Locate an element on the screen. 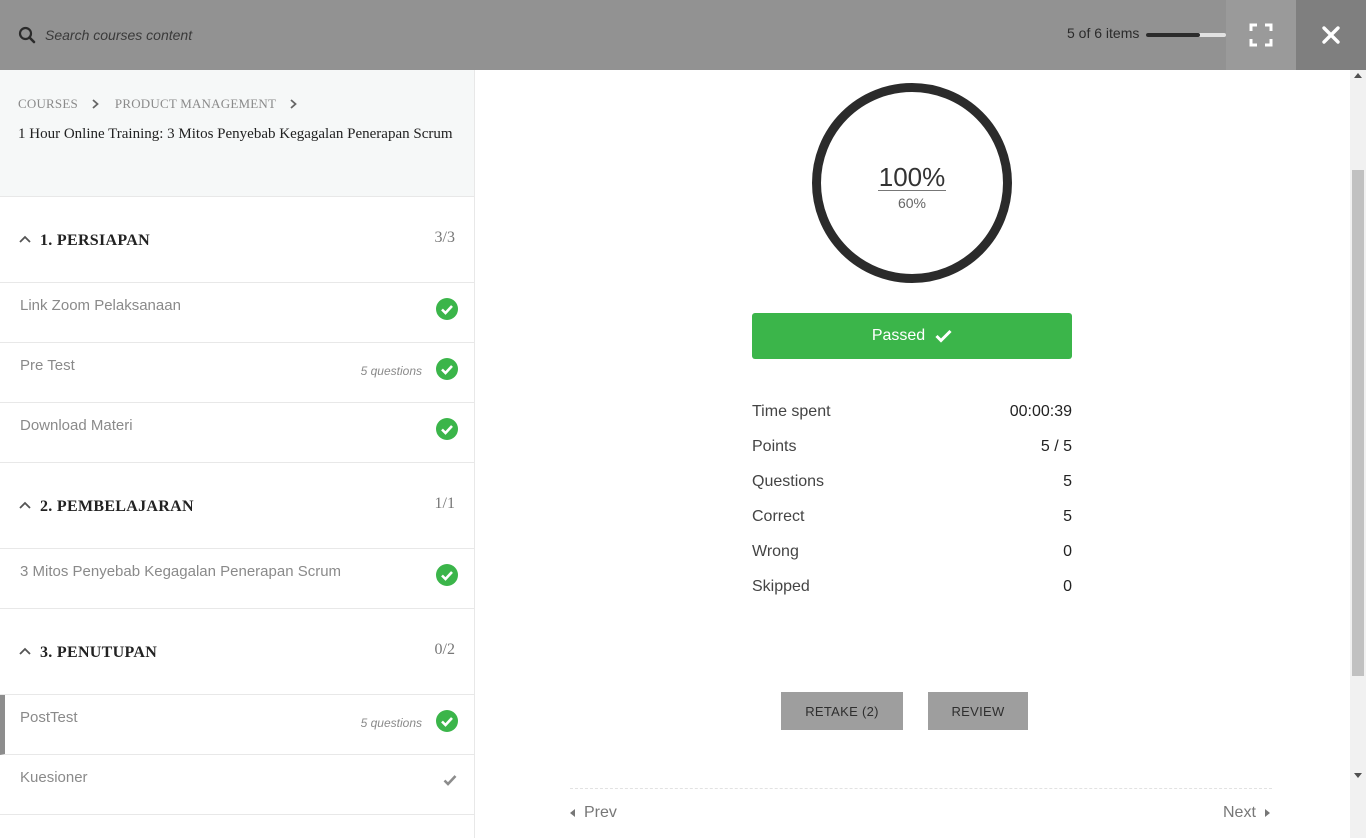 This screenshot has width=1366, height=838. section-title: 1. PERSIAPAN is located at coordinates (95, 240).